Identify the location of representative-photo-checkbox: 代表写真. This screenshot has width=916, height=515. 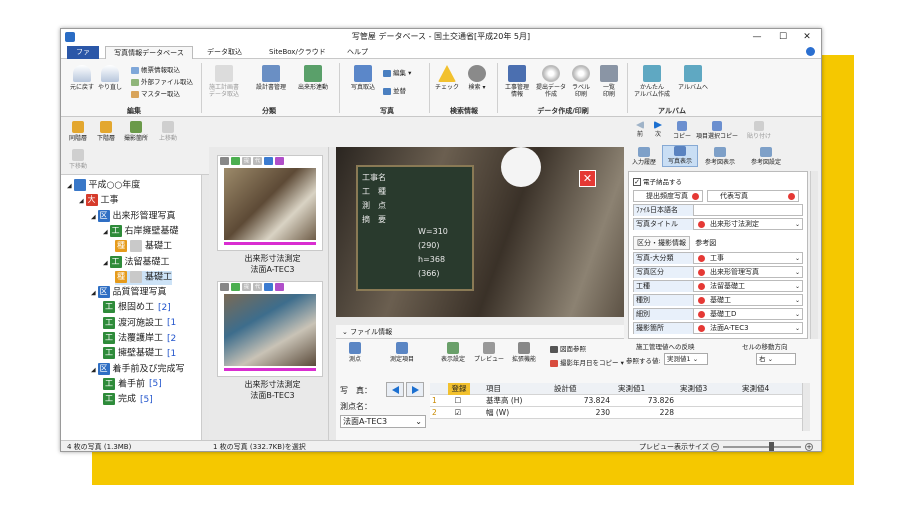
(753, 196).